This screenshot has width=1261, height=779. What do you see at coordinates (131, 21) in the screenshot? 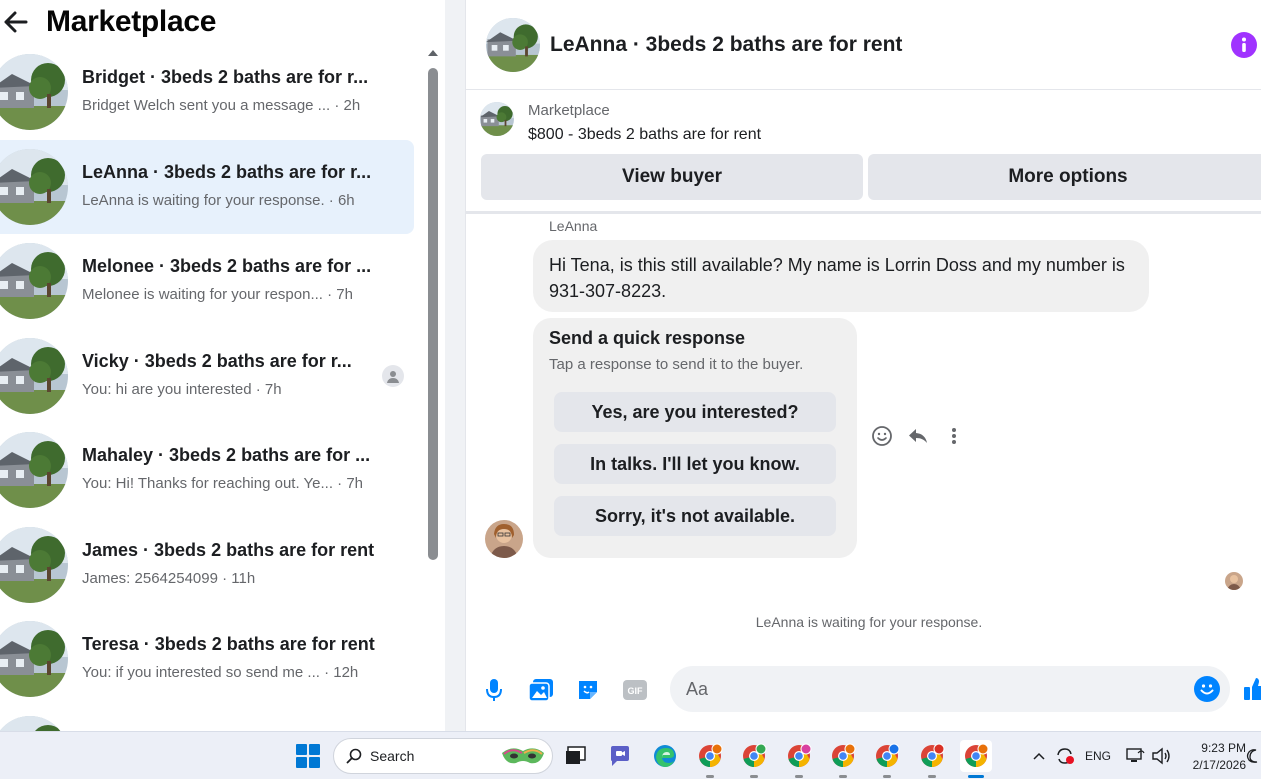
I see `page-title: Marketplace` at bounding box center [131, 21].